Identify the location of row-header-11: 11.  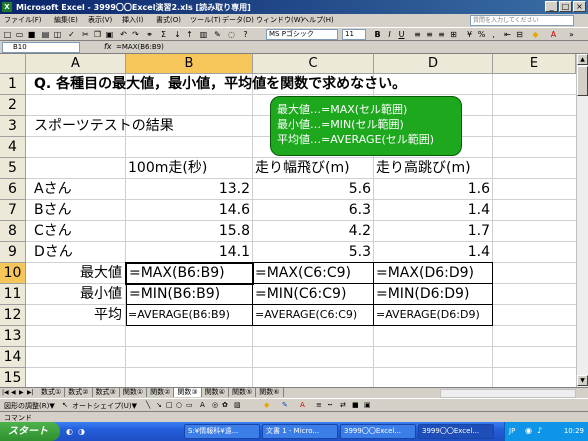
(13, 294).